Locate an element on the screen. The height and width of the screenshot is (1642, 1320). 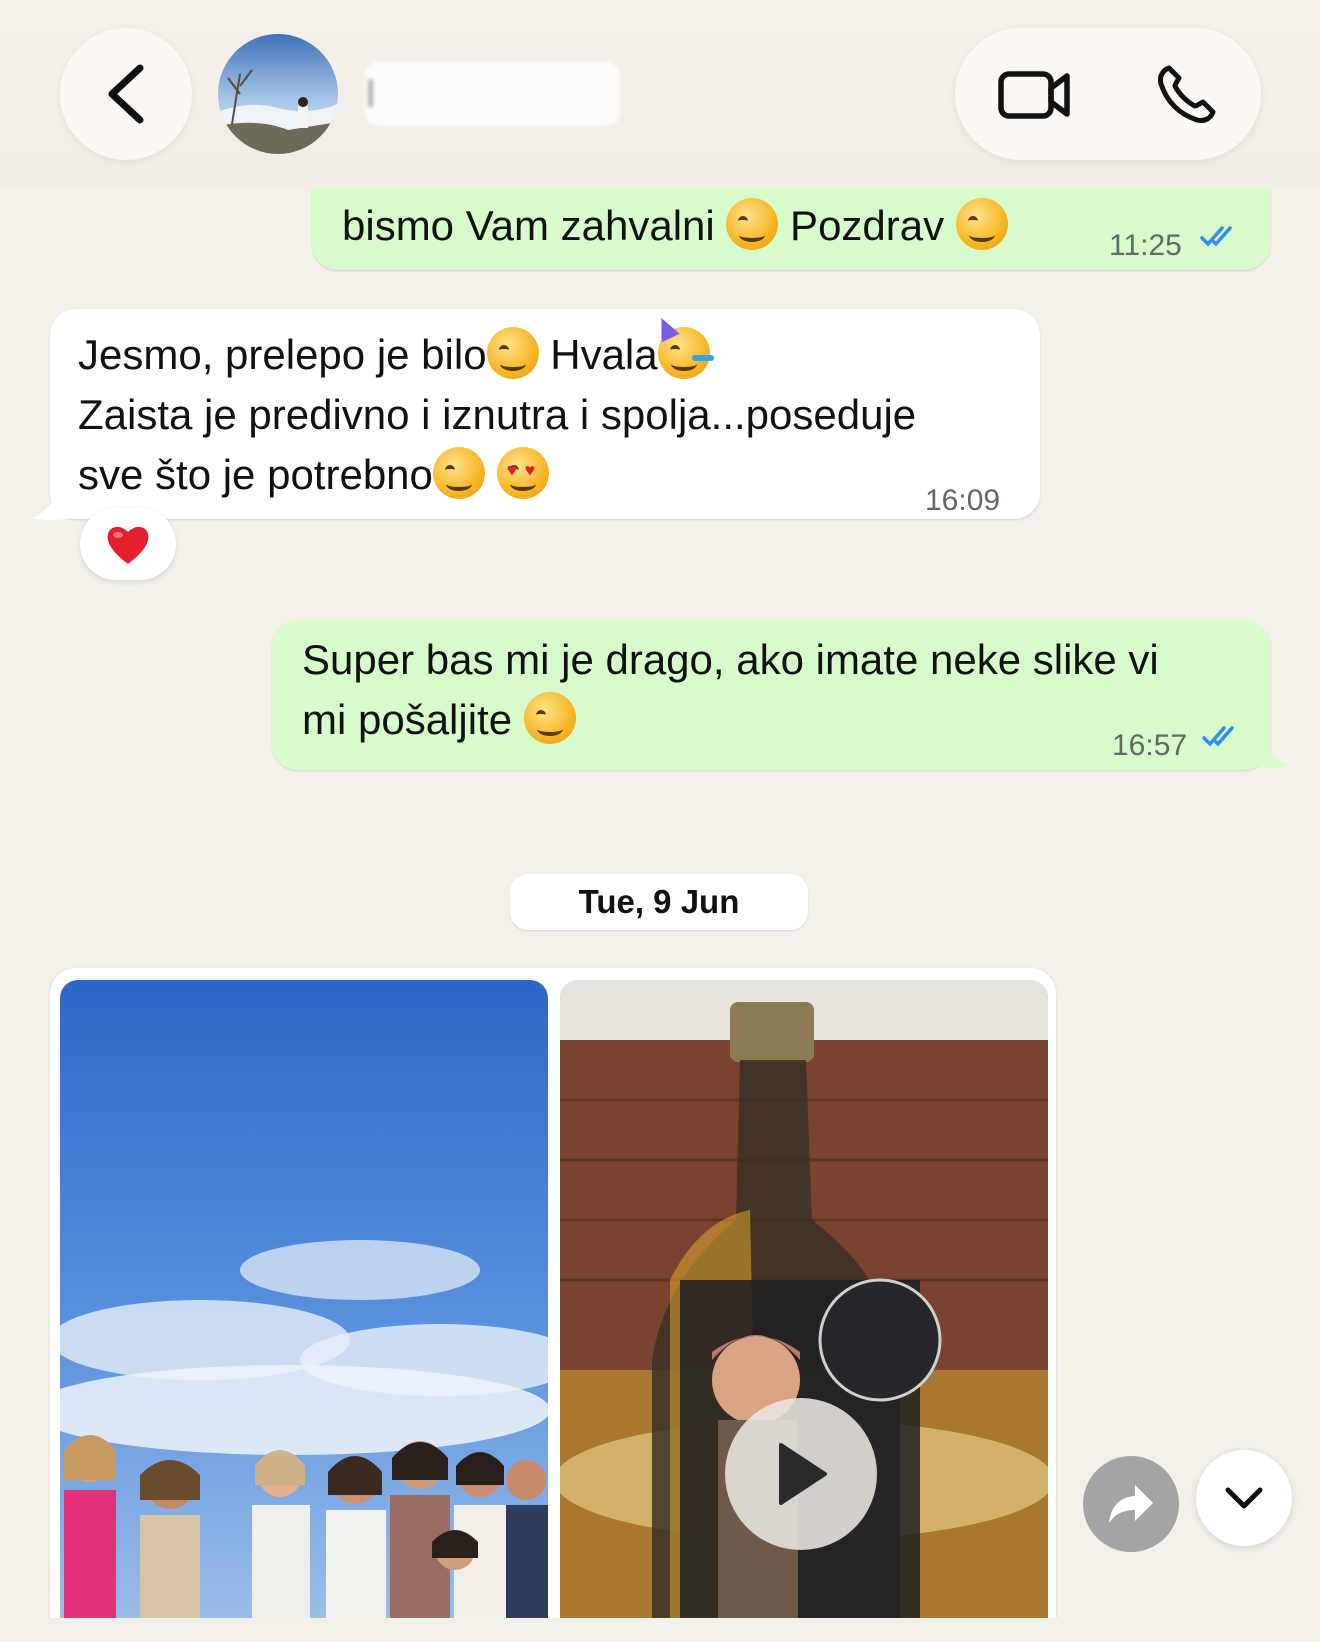
relieved-face-emoji is located at coordinates (458, 473).